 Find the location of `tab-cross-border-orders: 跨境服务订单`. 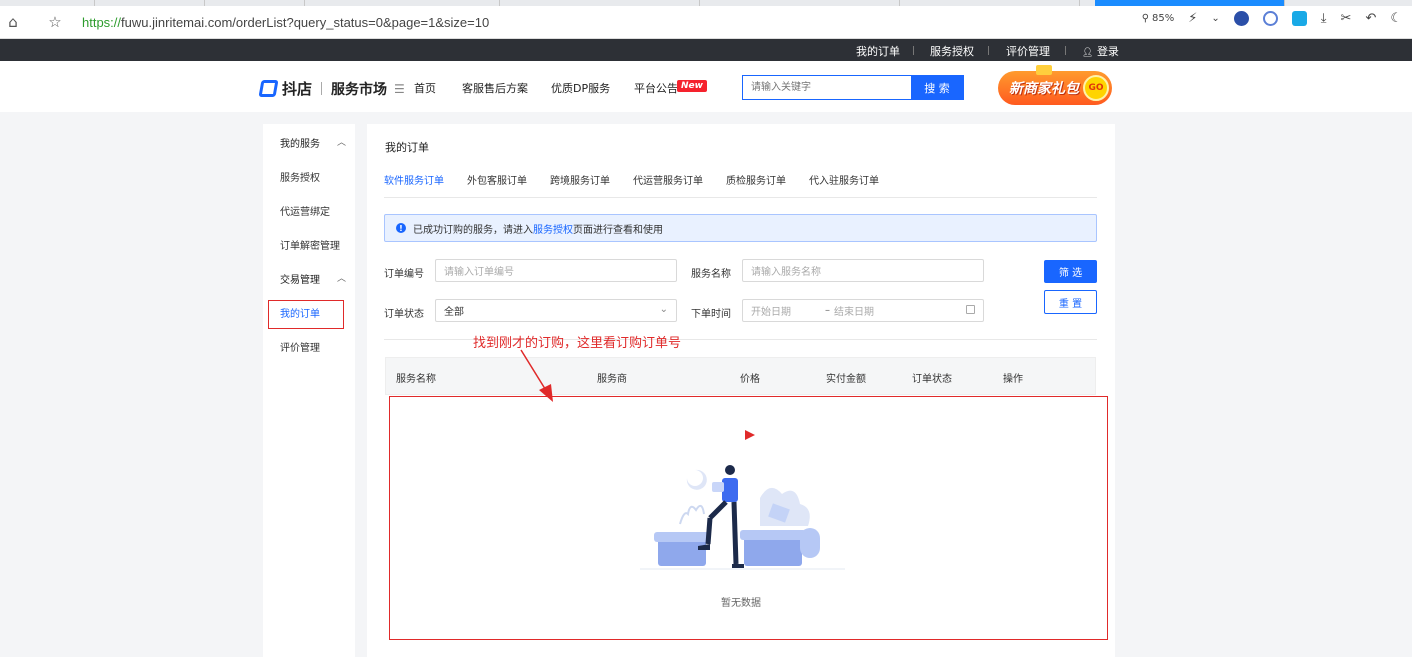

tab-cross-border-orders: 跨境服务订单 is located at coordinates (580, 179).